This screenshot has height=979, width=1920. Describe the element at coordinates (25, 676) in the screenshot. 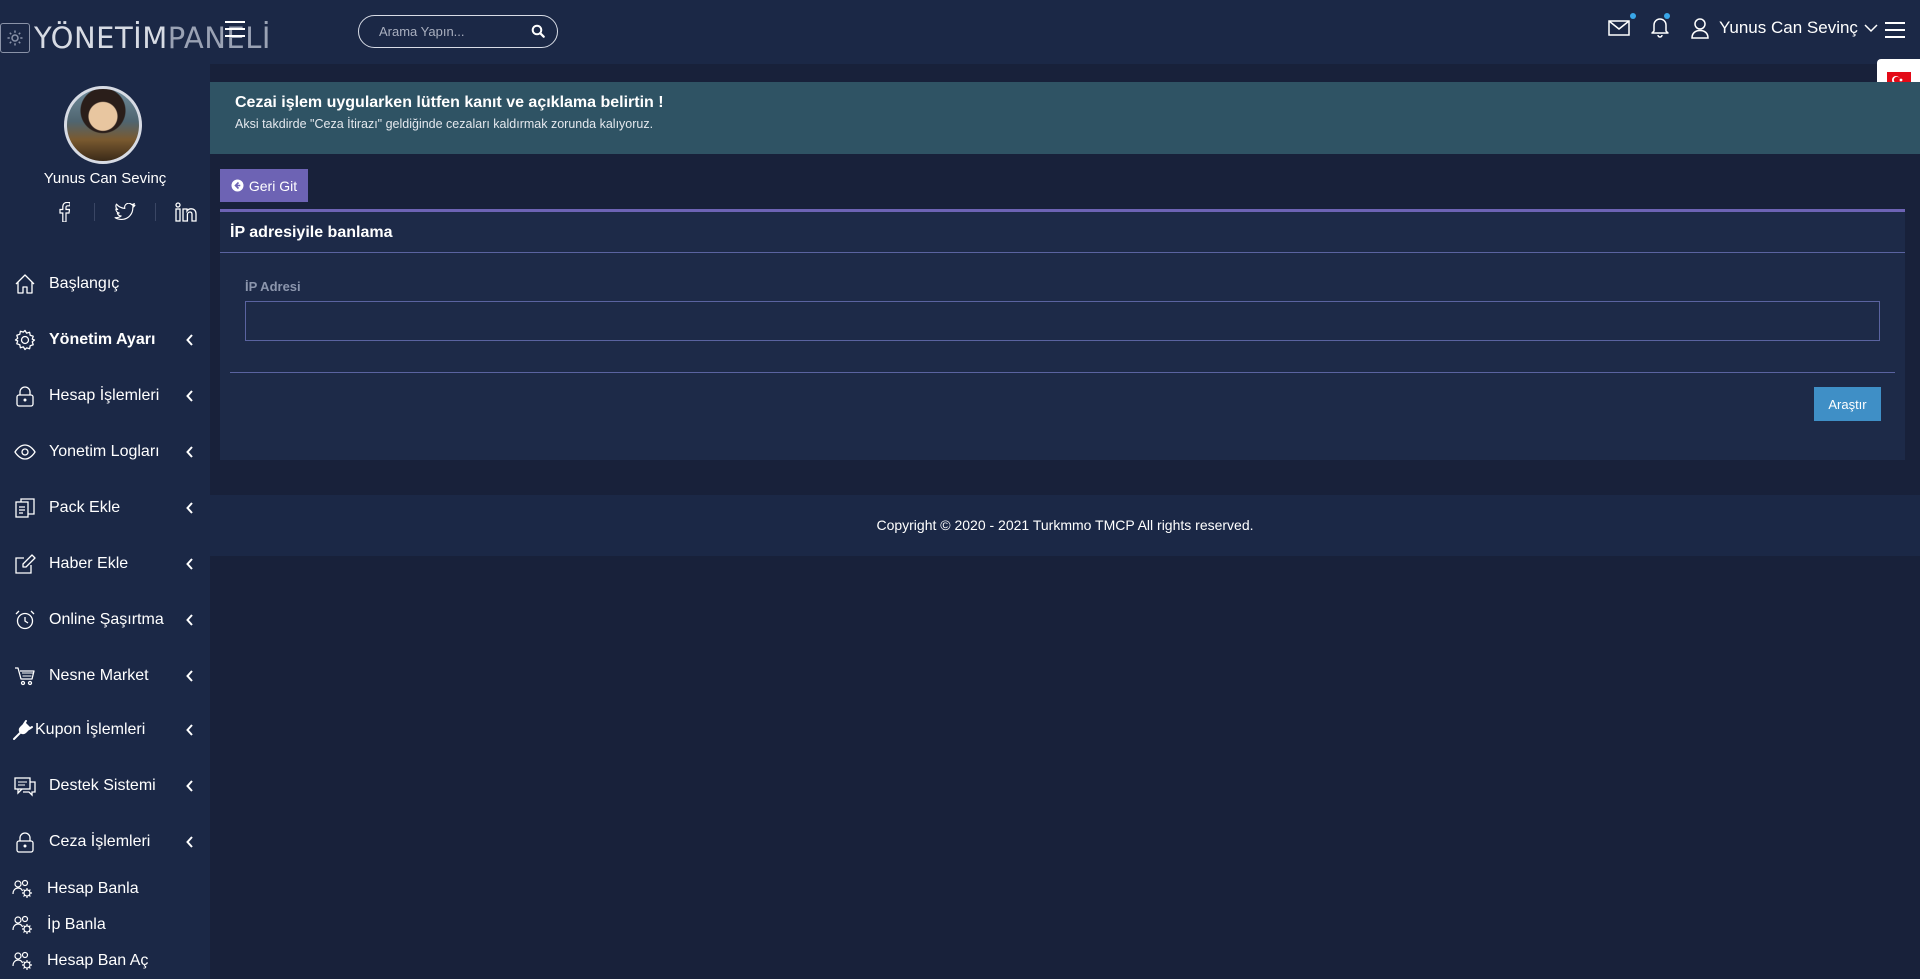

I see `cart-icon` at that location.